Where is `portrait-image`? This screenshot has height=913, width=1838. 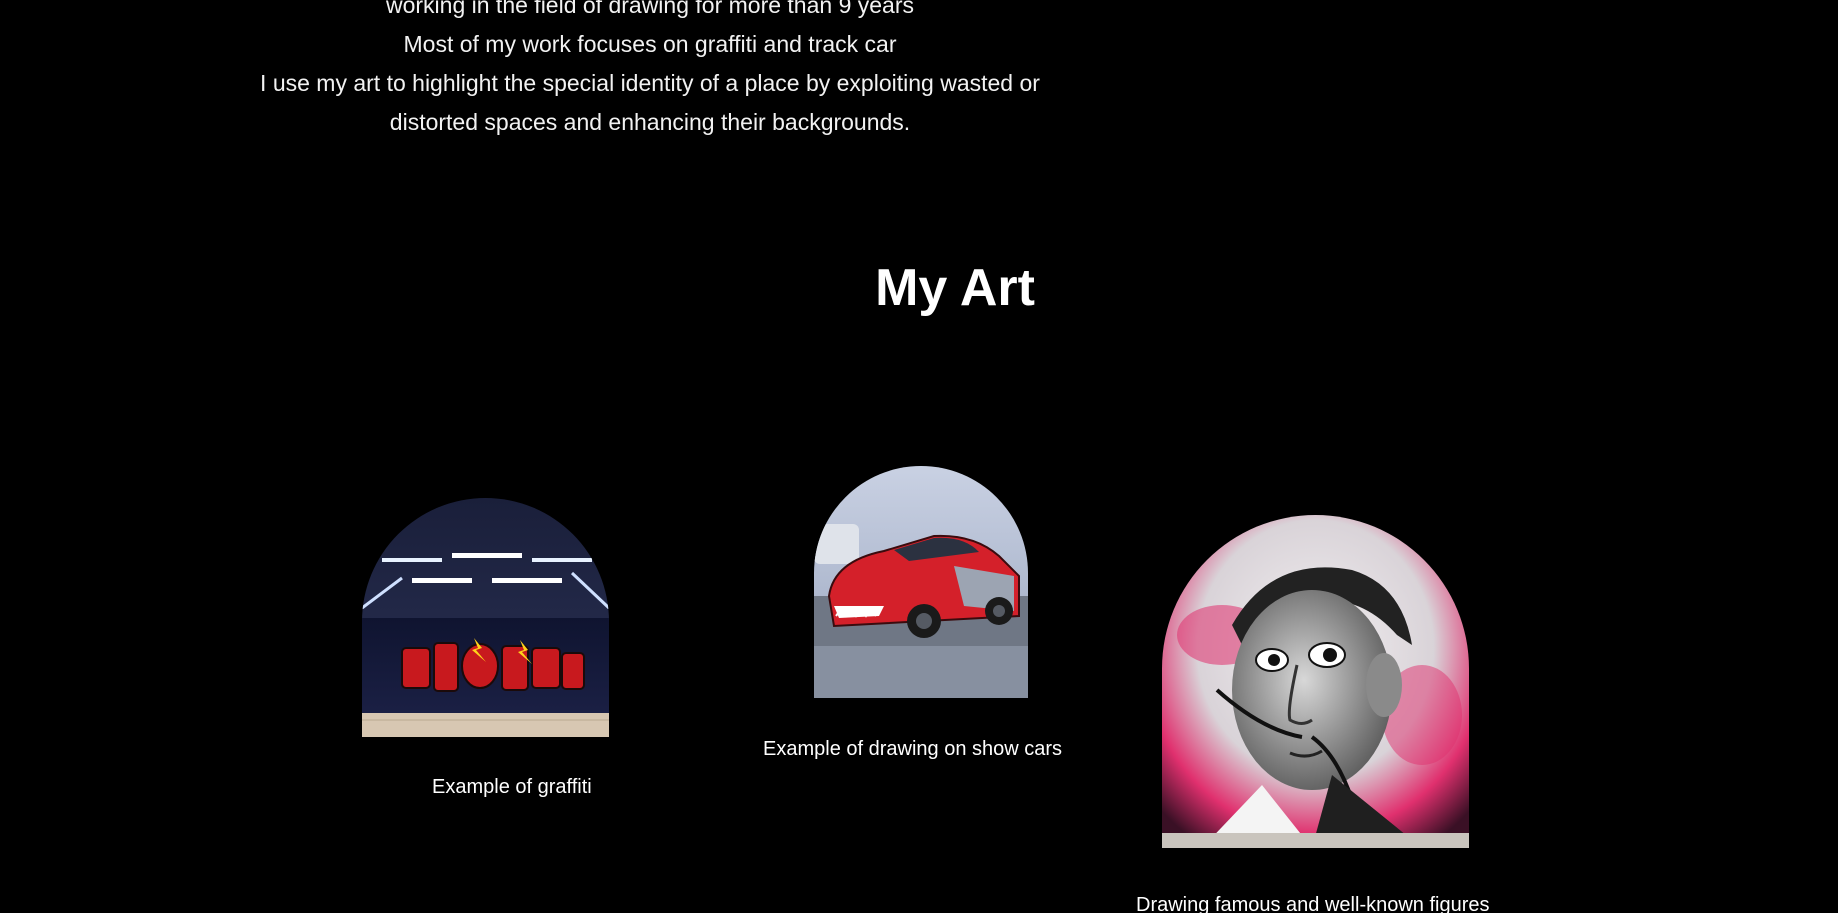 portrait-image is located at coordinates (1315, 681).